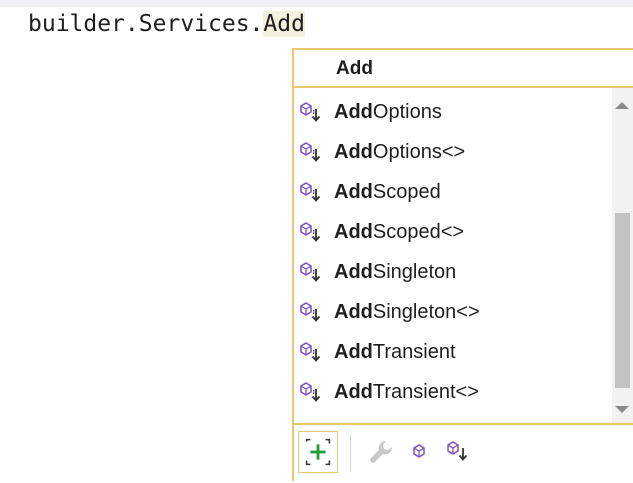 The image size is (633, 483). What do you see at coordinates (426, 312) in the screenshot?
I see `item-rest: Singleton<>` at bounding box center [426, 312].